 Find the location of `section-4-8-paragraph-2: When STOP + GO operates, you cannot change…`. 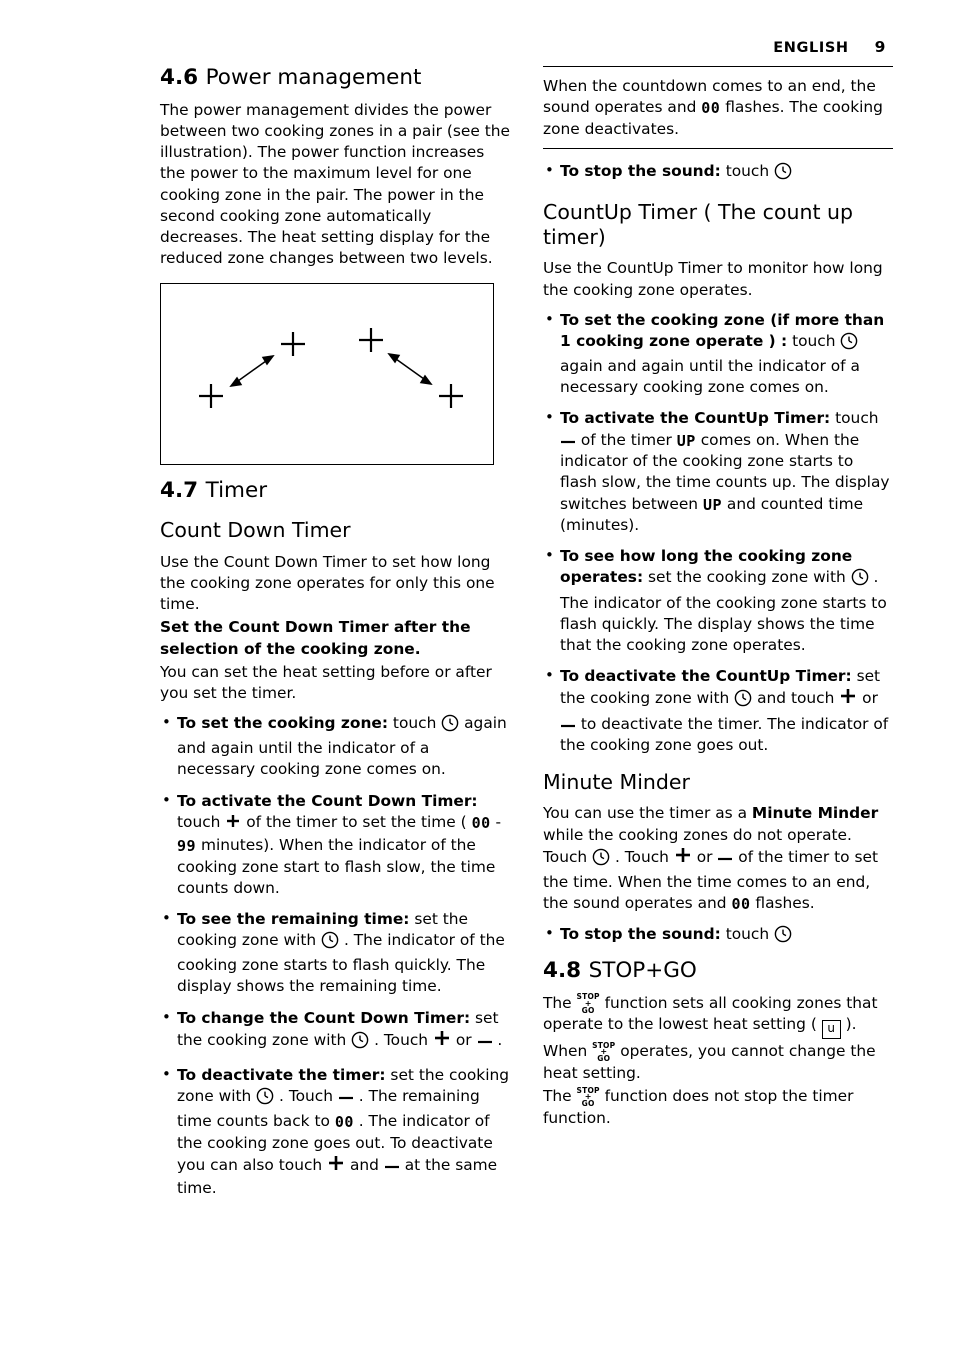

section-4-8-paragraph-2: When STOP + GO operates, you cannot change… is located at coordinates (718, 1062).